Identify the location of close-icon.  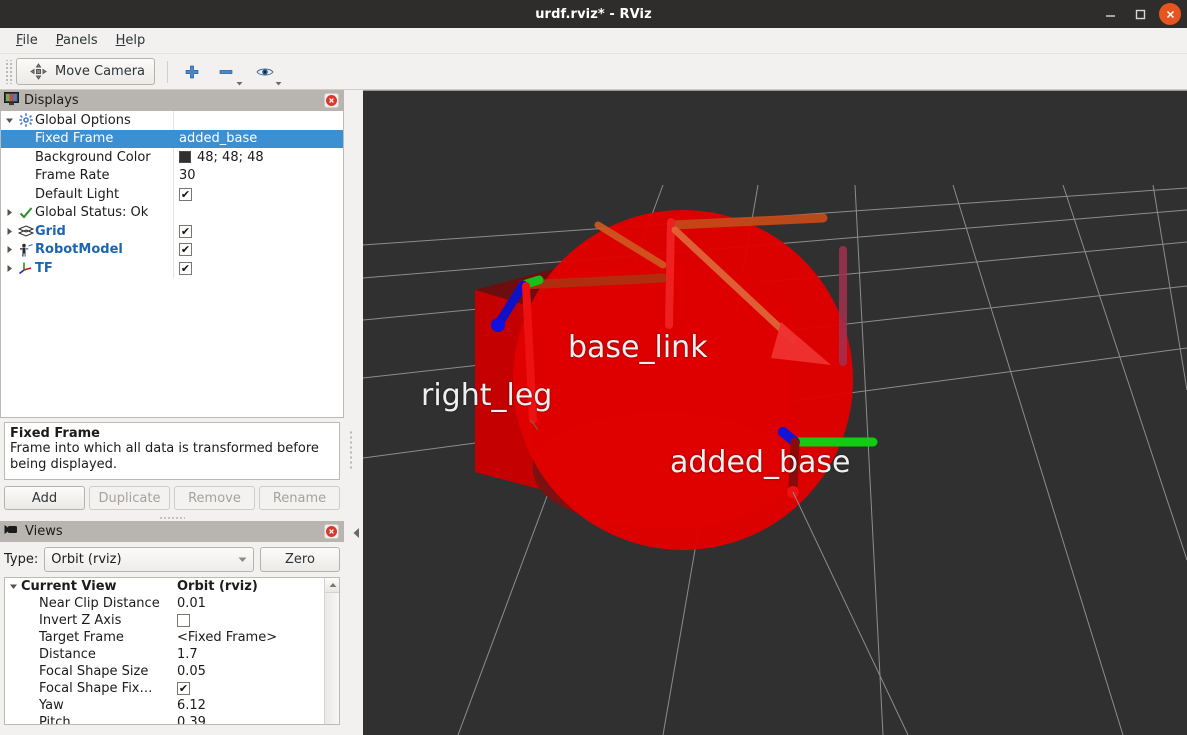
(1170, 14).